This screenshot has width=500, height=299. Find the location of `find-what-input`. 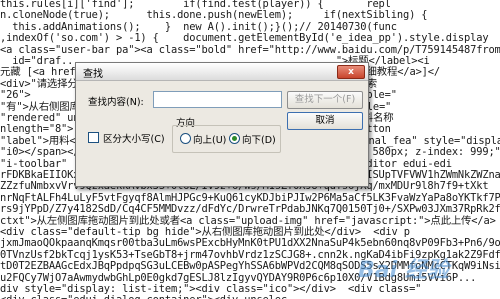

find-what-input is located at coordinates (217, 99).